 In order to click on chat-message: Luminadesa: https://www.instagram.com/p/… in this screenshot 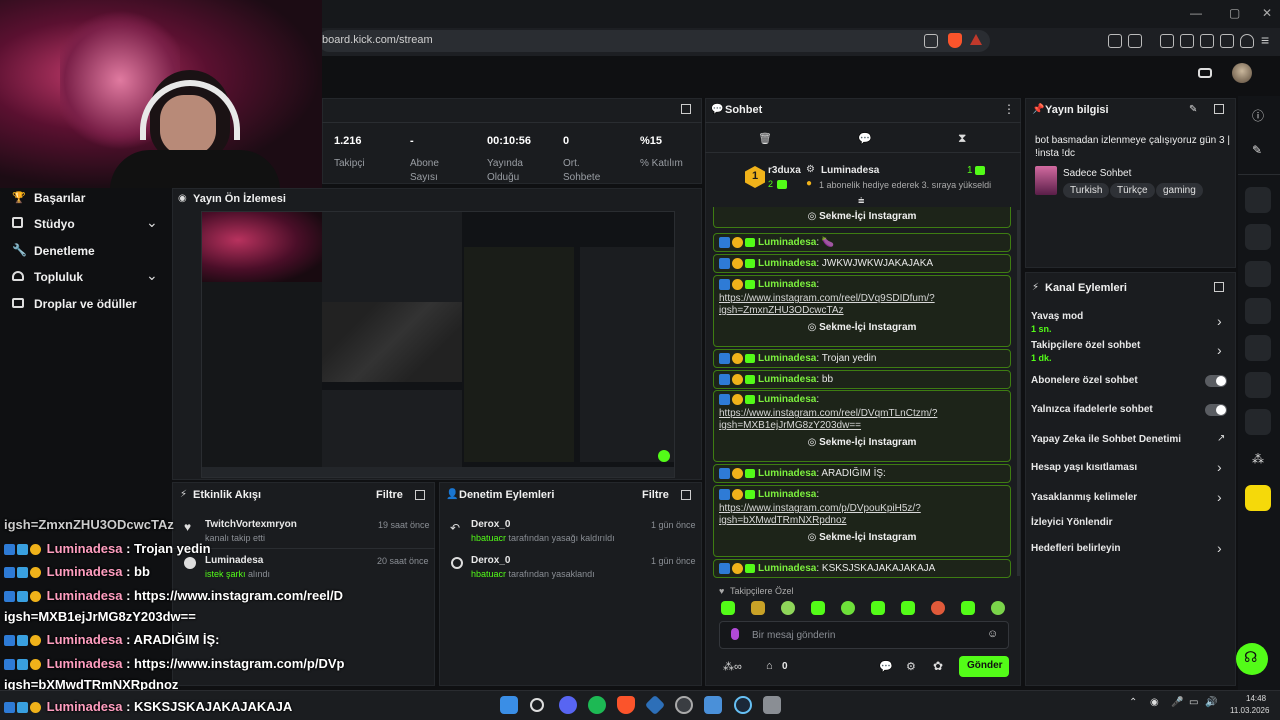, I will do `click(862, 521)`.